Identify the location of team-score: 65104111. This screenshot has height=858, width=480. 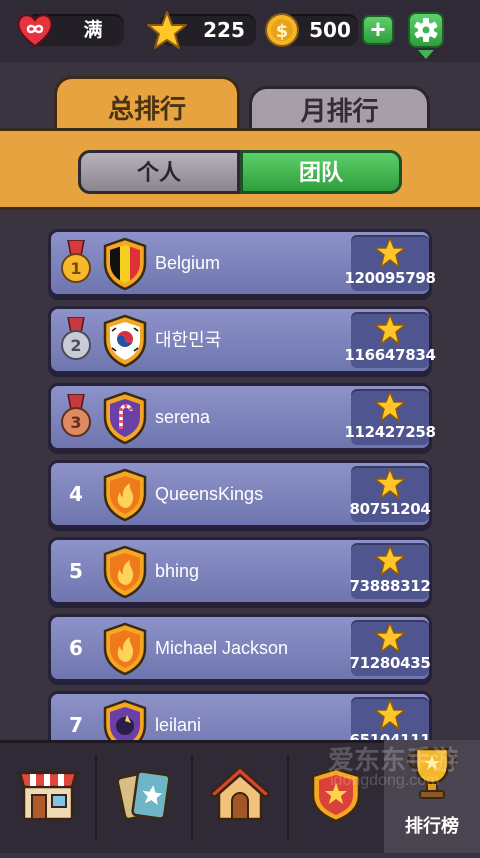
(390, 735).